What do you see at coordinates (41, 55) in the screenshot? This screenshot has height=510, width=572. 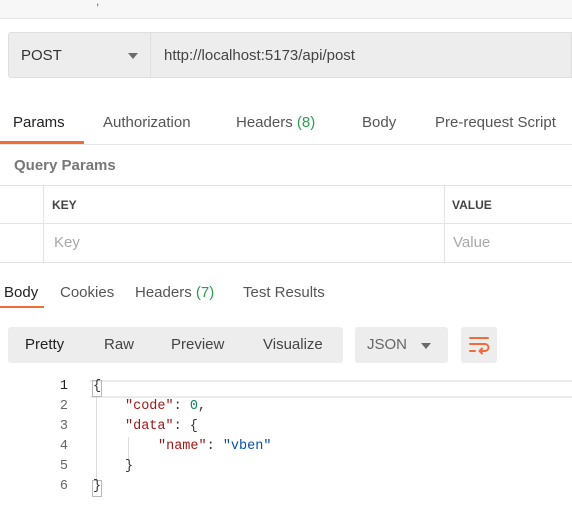 I see `method-label: POST` at bounding box center [41, 55].